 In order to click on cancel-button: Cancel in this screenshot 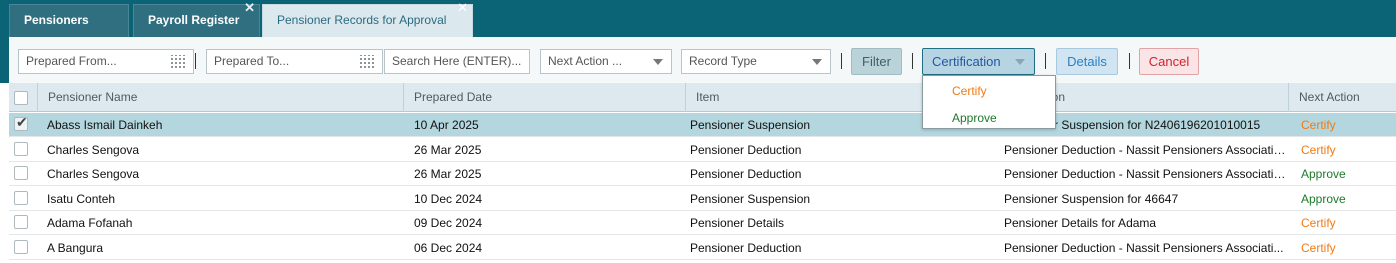, I will do `click(1169, 61)`.